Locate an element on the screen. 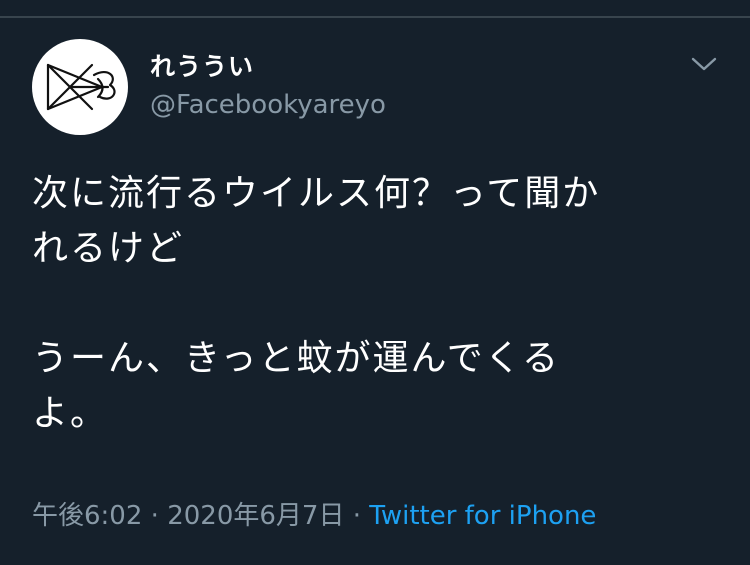 Image resolution: width=750 pixels, height=565 pixels. avatar is located at coordinates (80, 87).